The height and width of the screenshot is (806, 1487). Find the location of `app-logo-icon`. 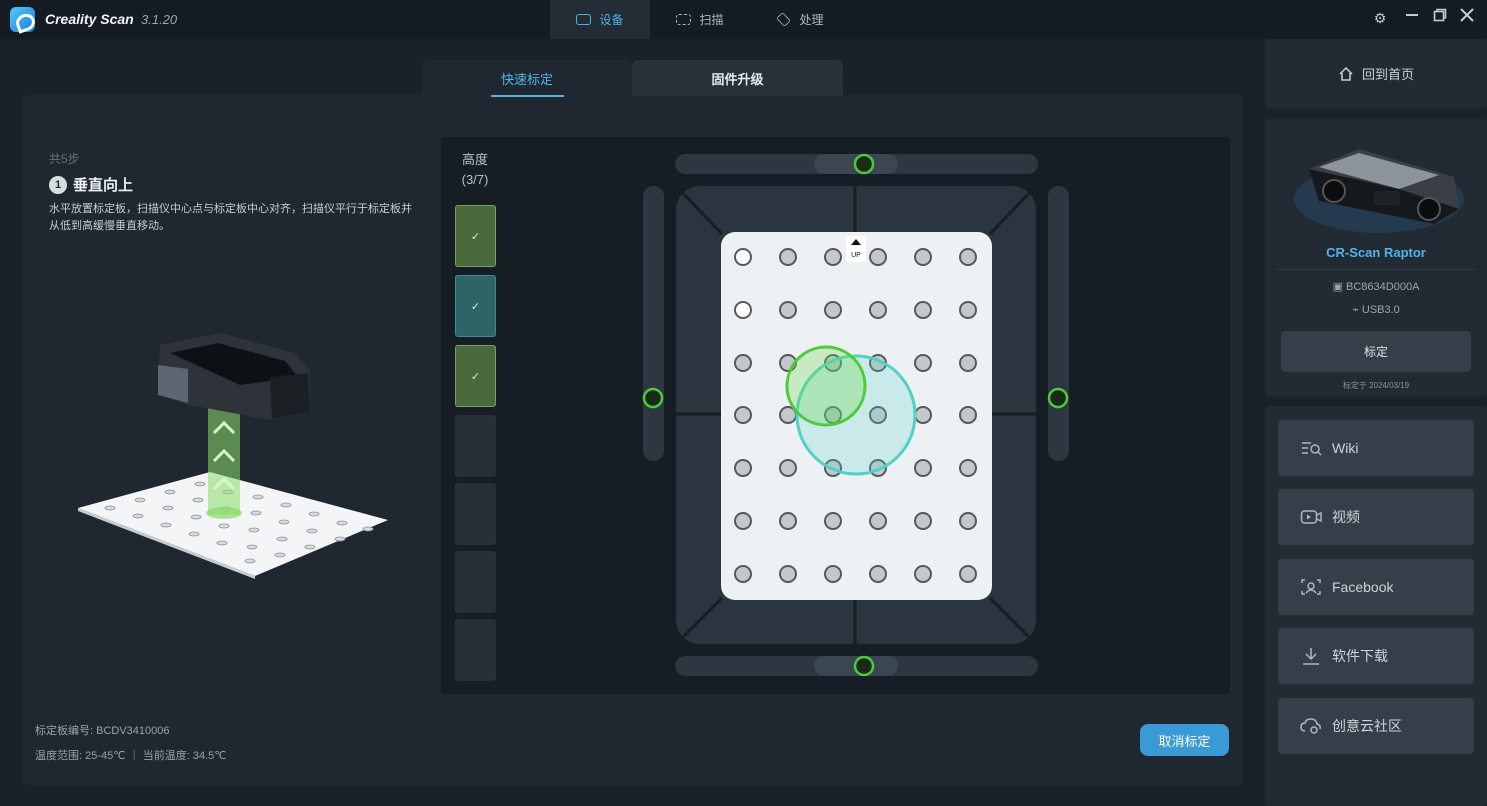

app-logo-icon is located at coordinates (22, 19).